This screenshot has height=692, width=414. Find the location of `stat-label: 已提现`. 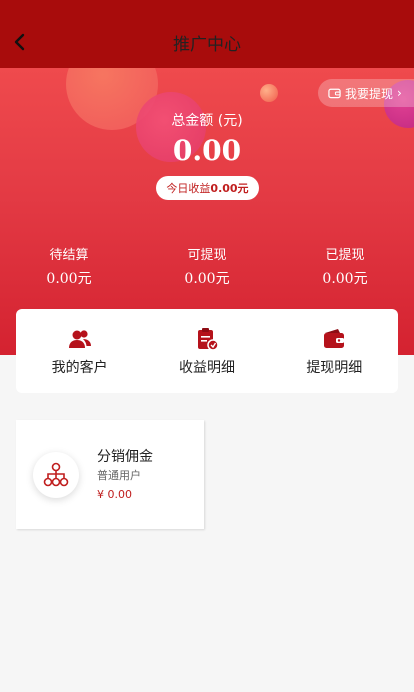

stat-label: 已提现 is located at coordinates (345, 255).